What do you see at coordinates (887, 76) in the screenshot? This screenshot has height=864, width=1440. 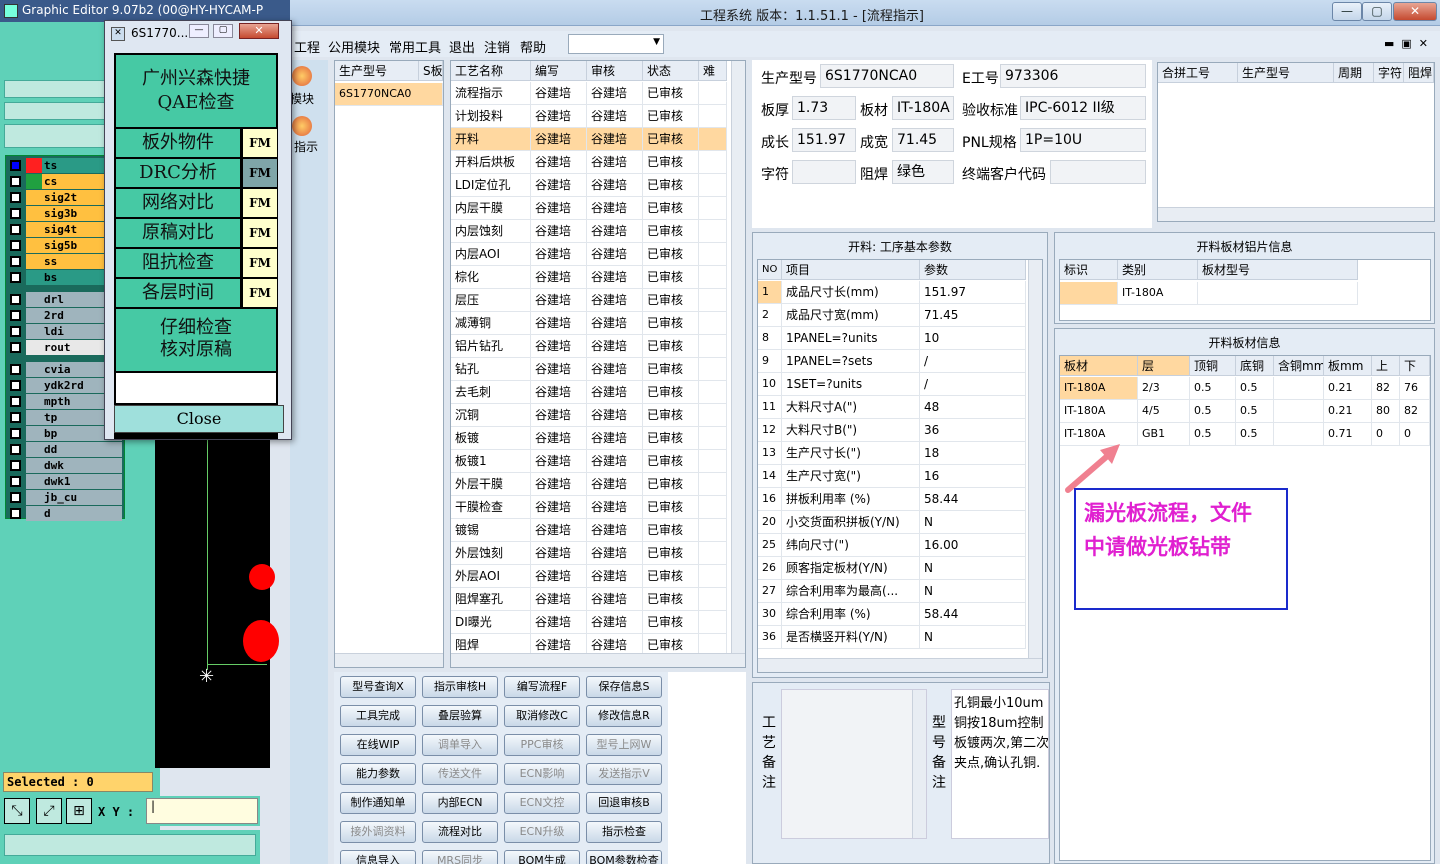 I see `model-field: 6S1770NCA0` at bounding box center [887, 76].